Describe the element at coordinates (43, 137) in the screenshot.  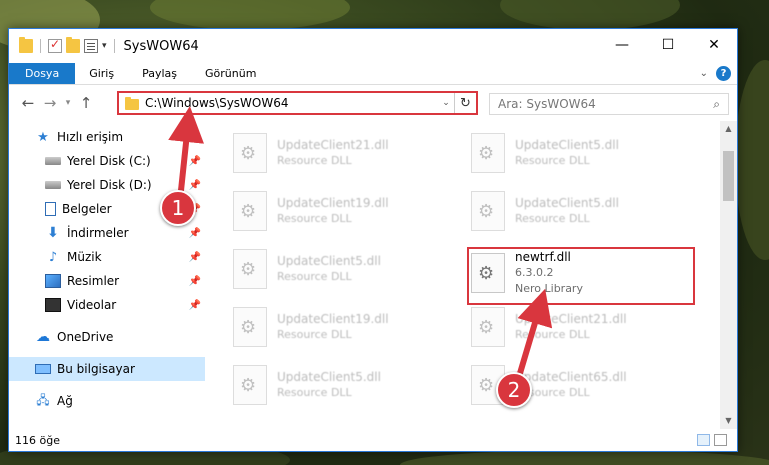
I see `star-icon: ★` at that location.